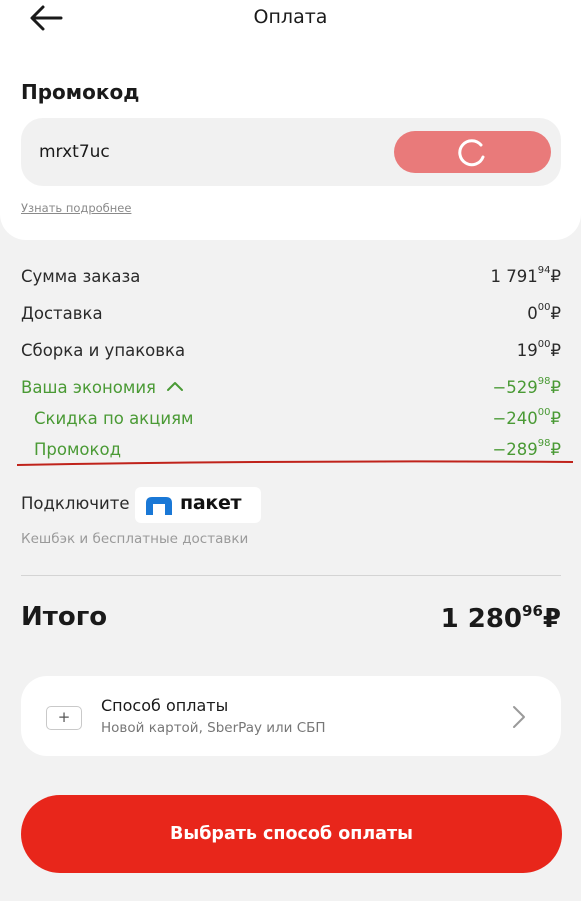 The height and width of the screenshot is (901, 581). I want to click on promo-heading: Промокод, so click(80, 92).